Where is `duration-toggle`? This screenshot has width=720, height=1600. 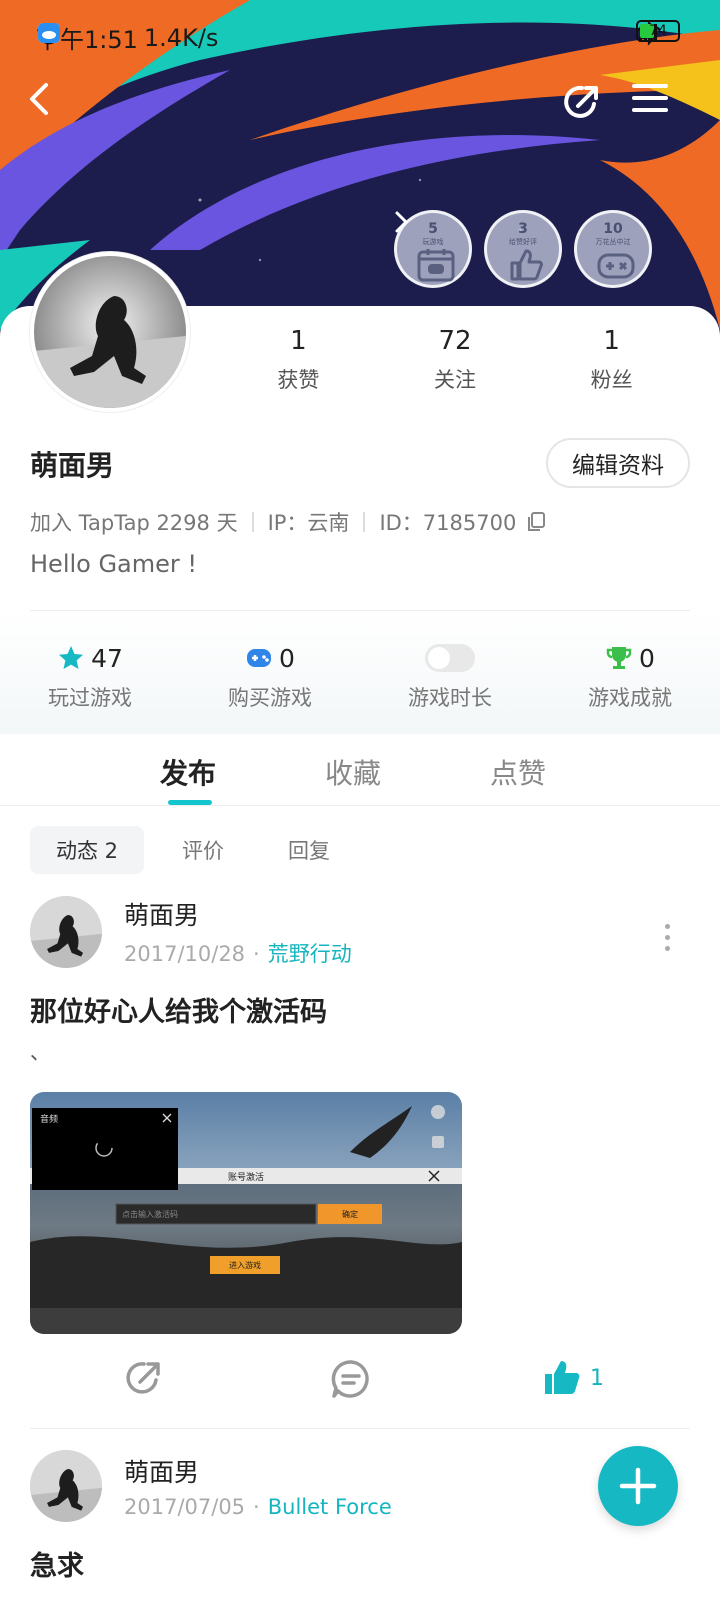 duration-toggle is located at coordinates (450, 658).